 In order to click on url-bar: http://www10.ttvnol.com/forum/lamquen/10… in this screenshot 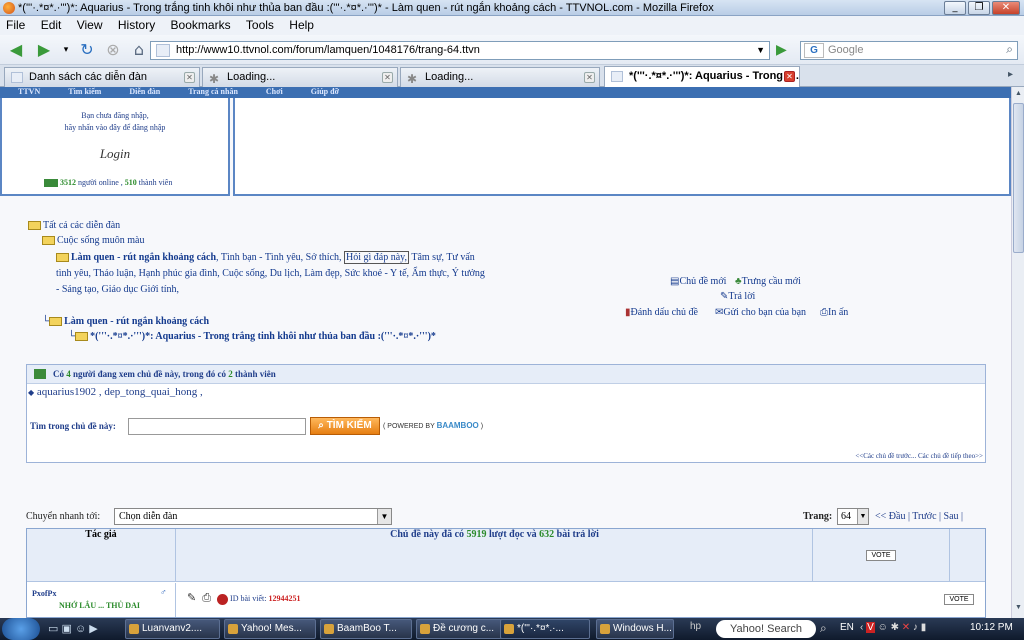, I will do `click(460, 50)`.